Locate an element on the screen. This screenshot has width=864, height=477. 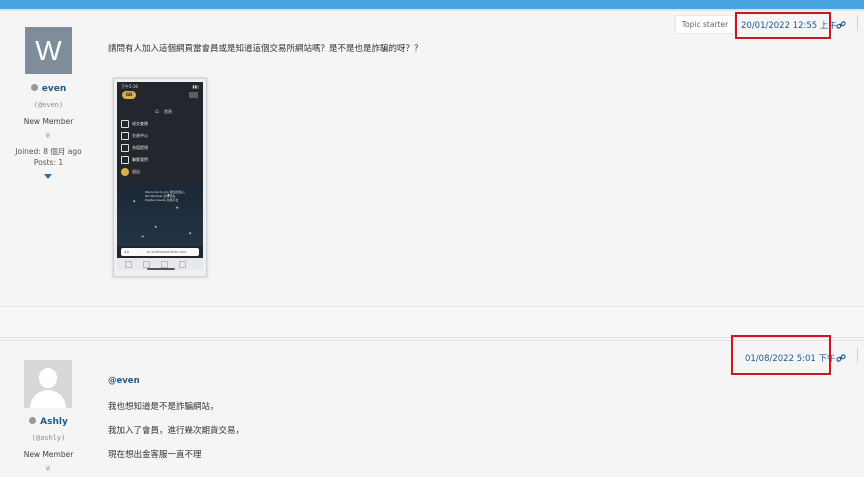
menu-home-label: 首頁 is located at coordinates (168, 111).